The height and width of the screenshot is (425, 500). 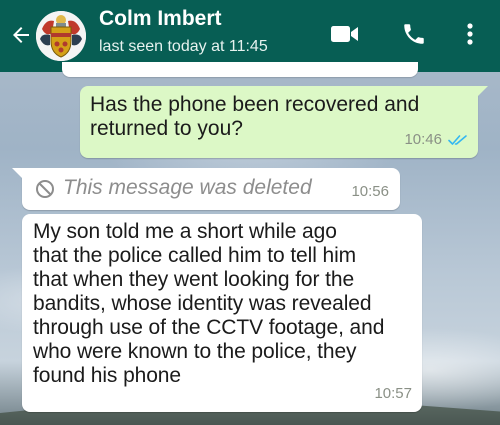 What do you see at coordinates (209, 327) in the screenshot?
I see `message-text-line: through use of the CCTV footage, and` at bounding box center [209, 327].